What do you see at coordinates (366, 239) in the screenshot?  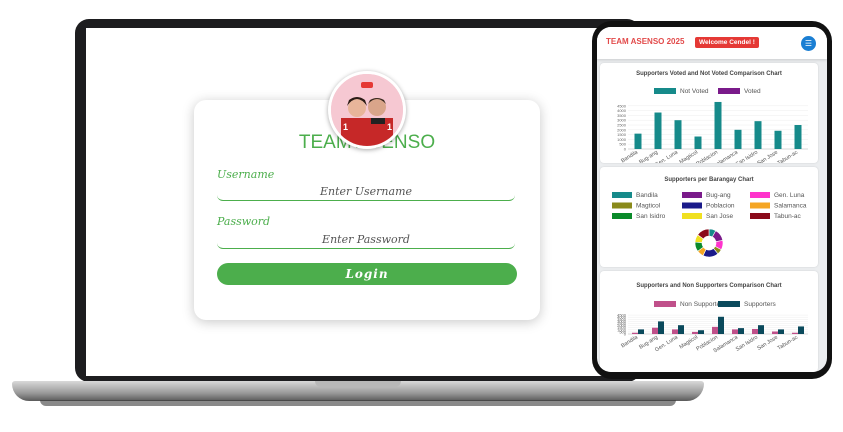 I see `password-input` at bounding box center [366, 239].